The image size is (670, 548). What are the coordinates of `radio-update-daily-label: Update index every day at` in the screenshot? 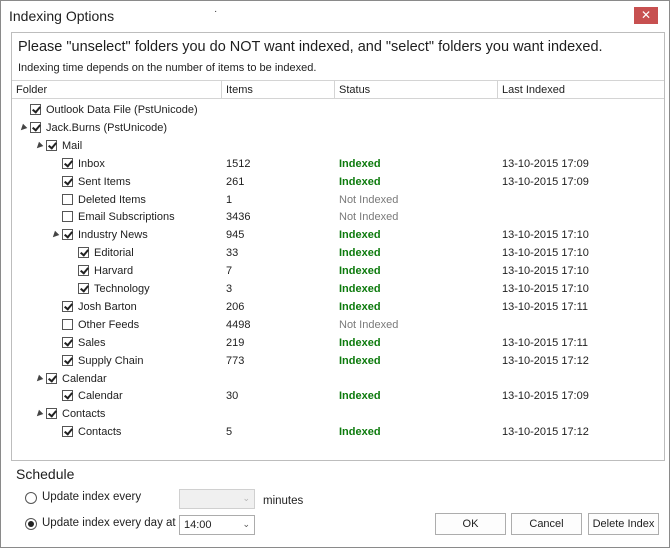 It's located at (109, 523).